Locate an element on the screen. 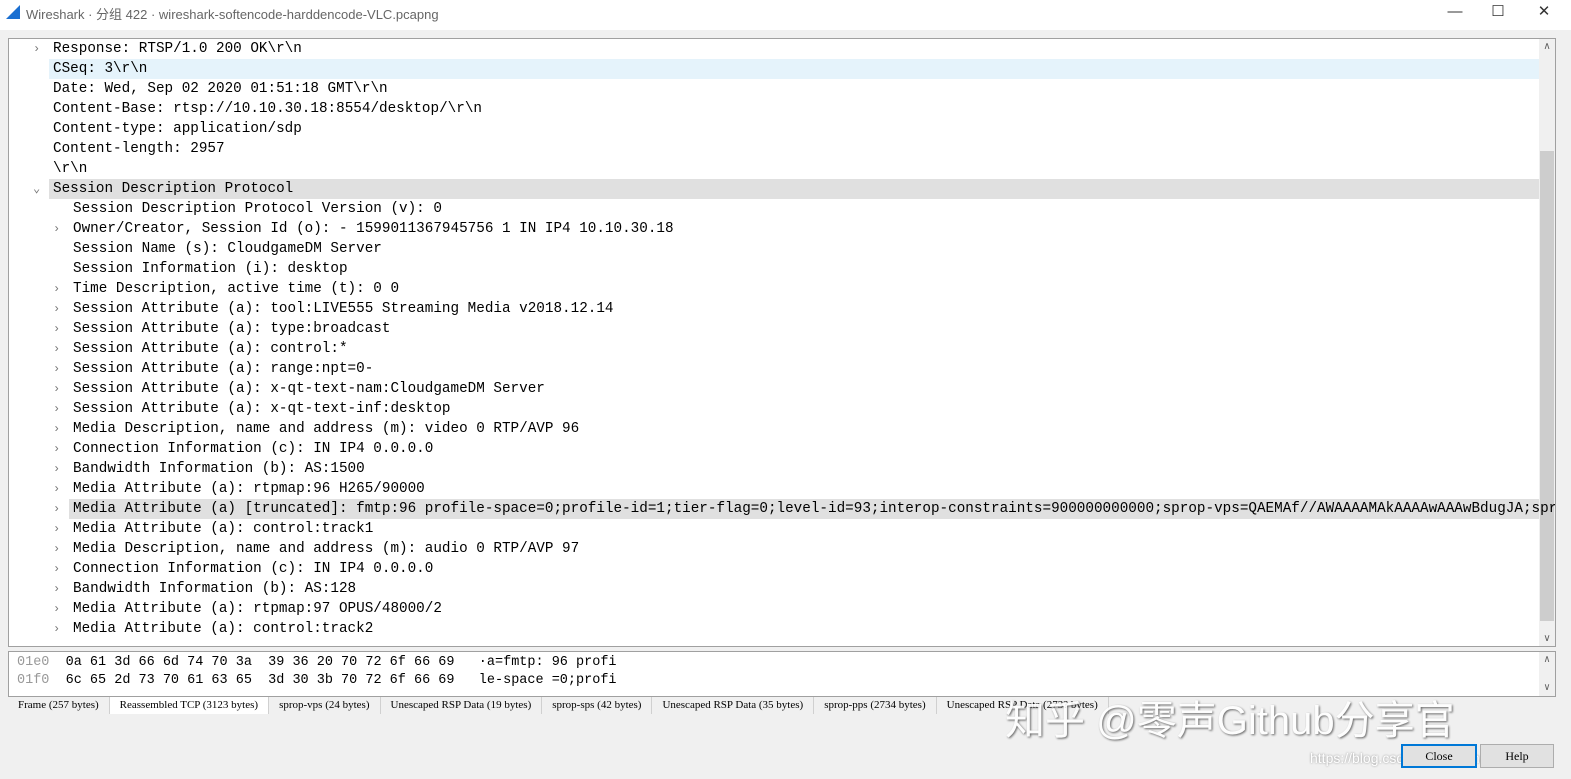 This screenshot has width=1571, height=779. tree-item: Session Name (s): CloudgameDM Server is located at coordinates (804, 249).